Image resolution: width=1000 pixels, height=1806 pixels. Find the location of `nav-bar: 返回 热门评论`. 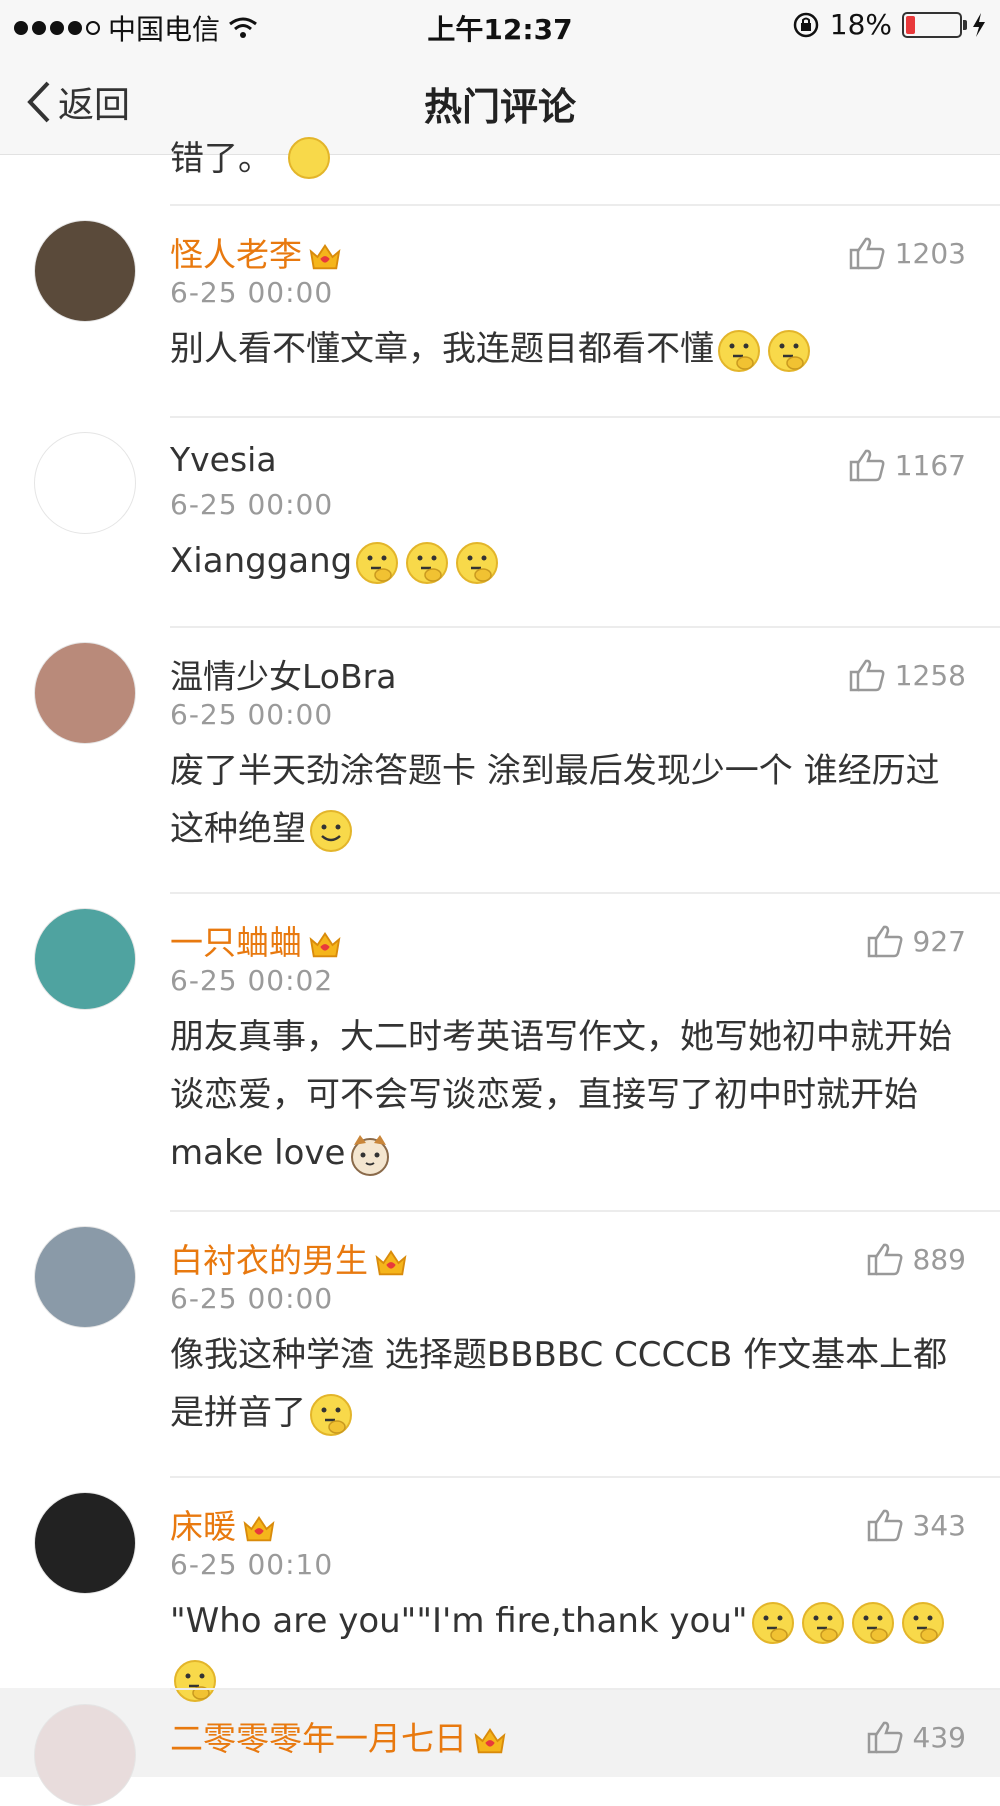

nav-bar: 返回 热门评论 is located at coordinates (500, 102).